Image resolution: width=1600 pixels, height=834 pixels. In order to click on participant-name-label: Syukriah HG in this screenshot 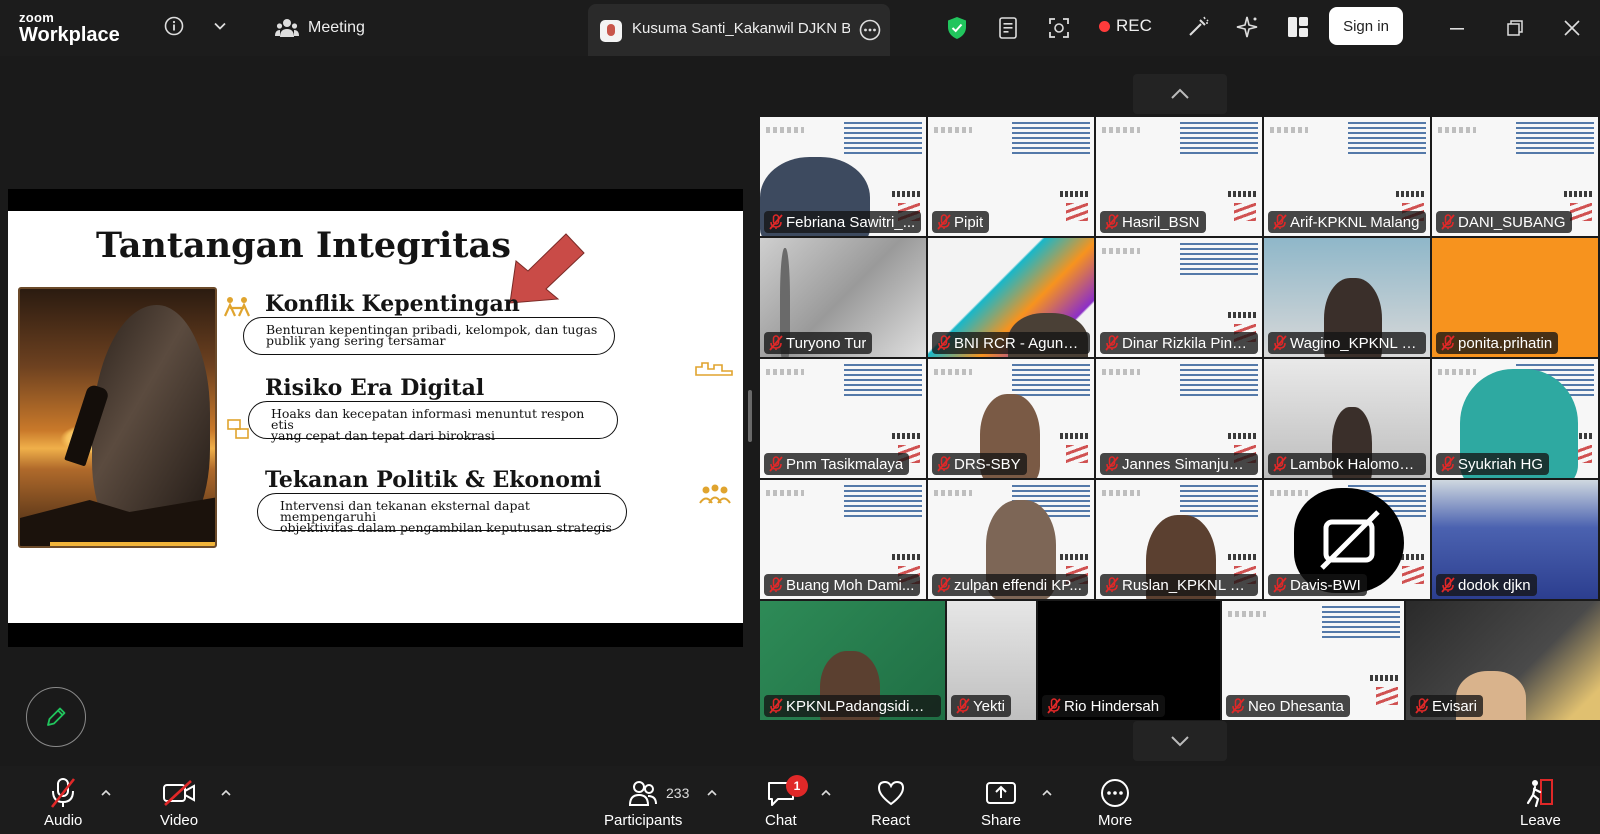, I will do `click(1493, 464)`.